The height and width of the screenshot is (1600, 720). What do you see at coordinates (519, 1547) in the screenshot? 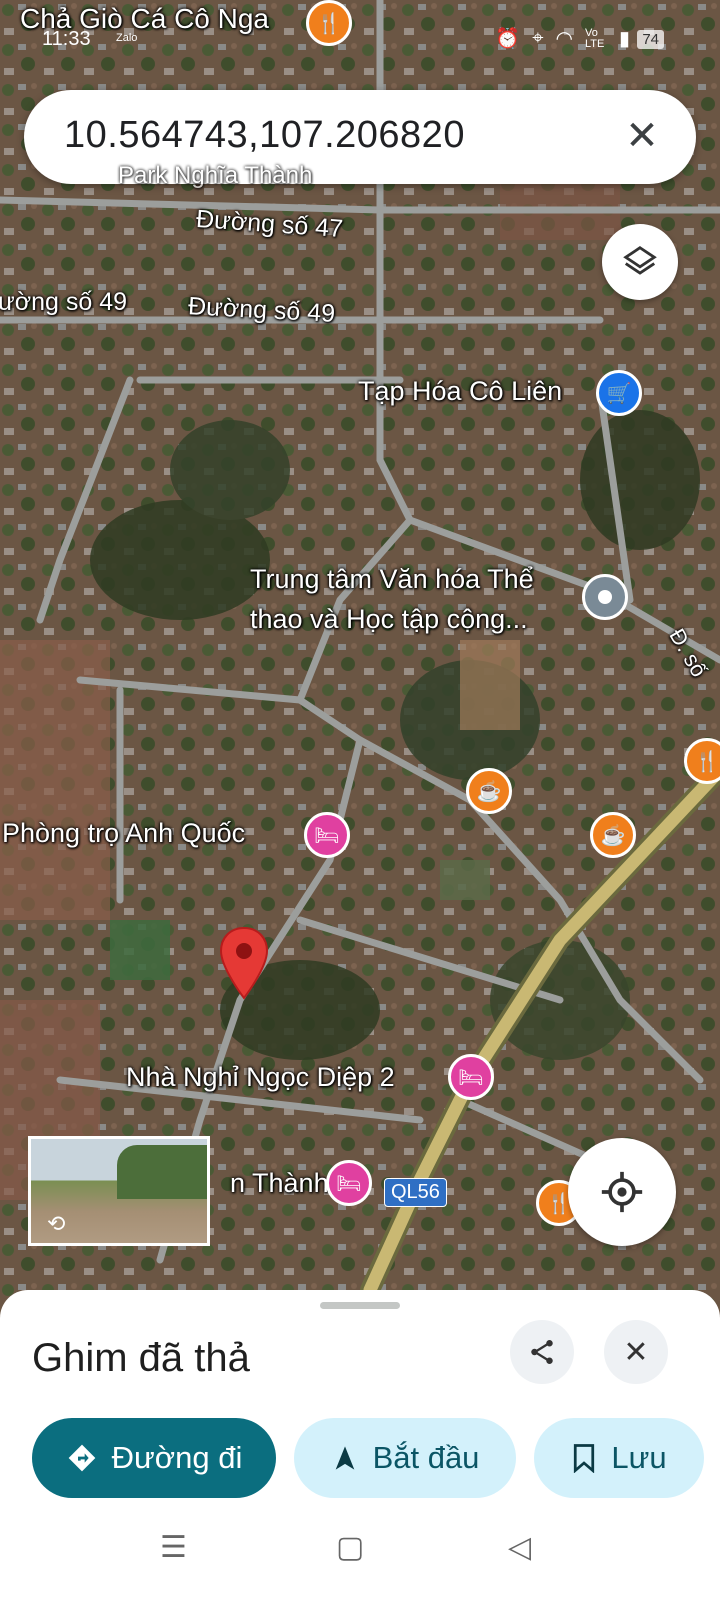
I see `back-button: ◁` at bounding box center [519, 1547].